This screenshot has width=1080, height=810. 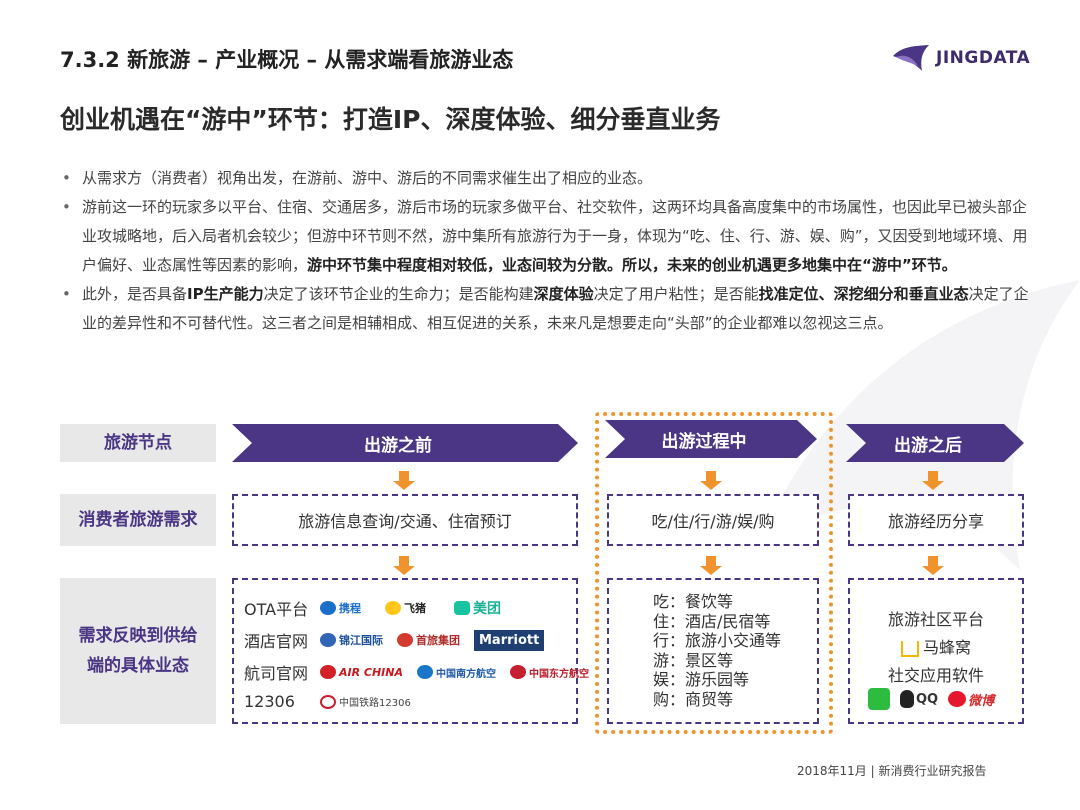 What do you see at coordinates (425, 672) in the screenshot?
I see `china-southern-icon` at bounding box center [425, 672].